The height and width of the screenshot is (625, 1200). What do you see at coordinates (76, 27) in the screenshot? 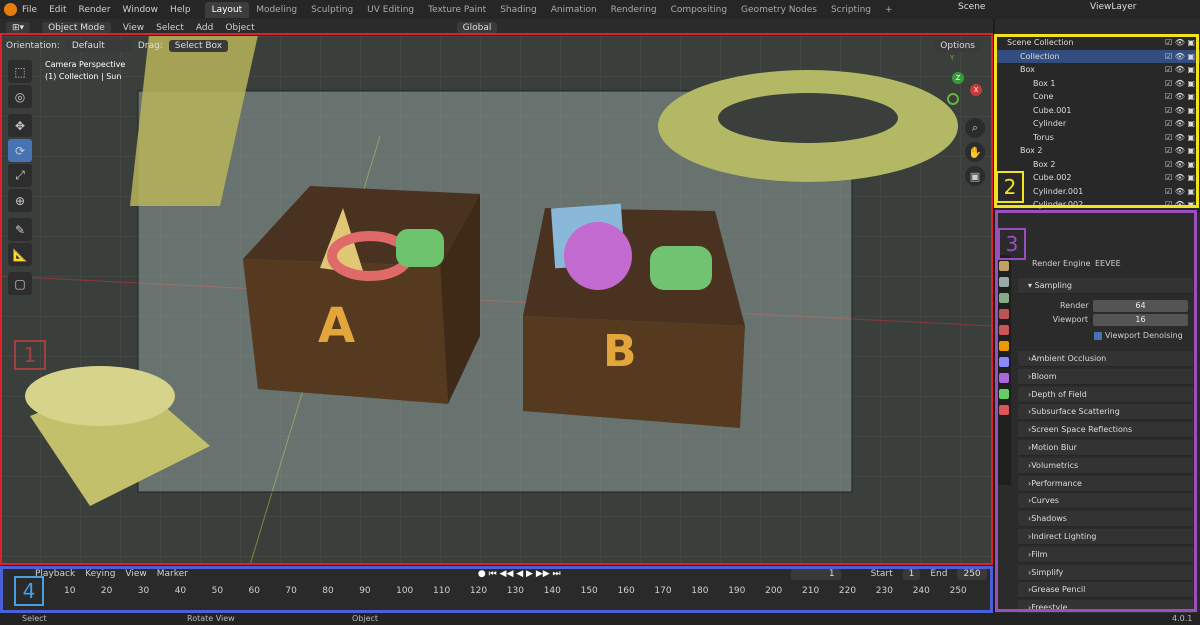
I see `mode-selector: Object Mode` at bounding box center [76, 27].